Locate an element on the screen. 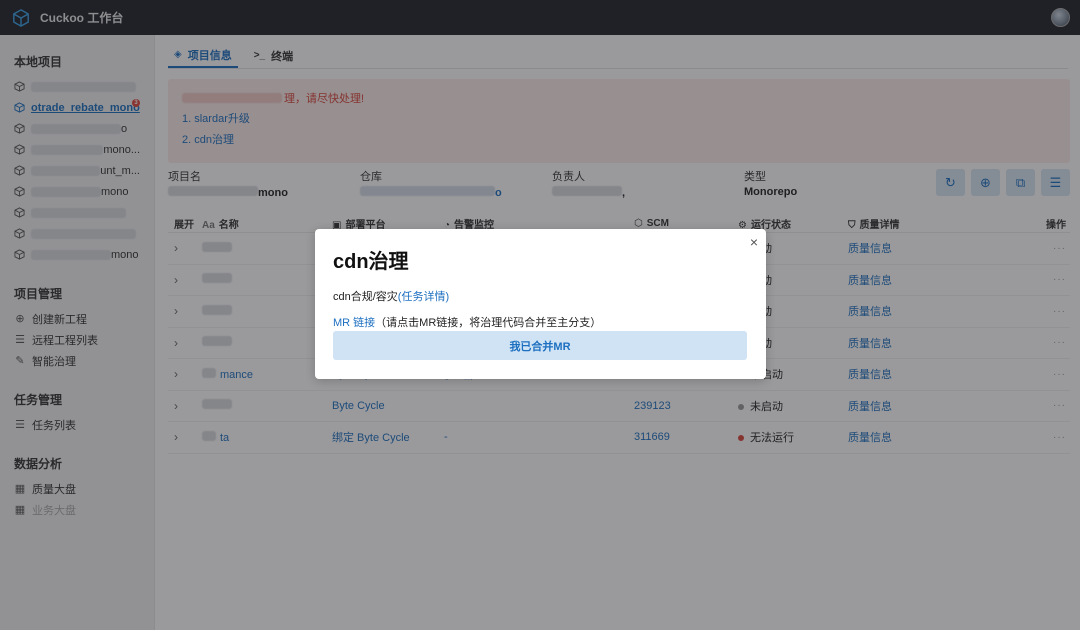 The image size is (1080, 630). modal-title: cdn治理 is located at coordinates (371, 262).